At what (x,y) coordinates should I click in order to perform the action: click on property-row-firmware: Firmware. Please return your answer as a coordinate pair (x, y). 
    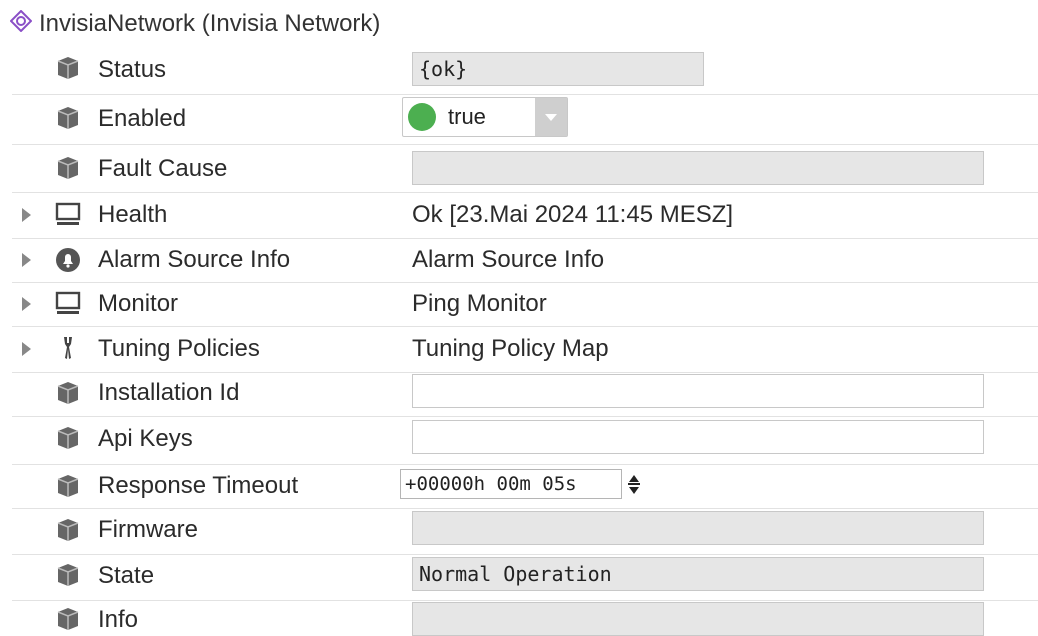
    Looking at the image, I should click on (525, 531).